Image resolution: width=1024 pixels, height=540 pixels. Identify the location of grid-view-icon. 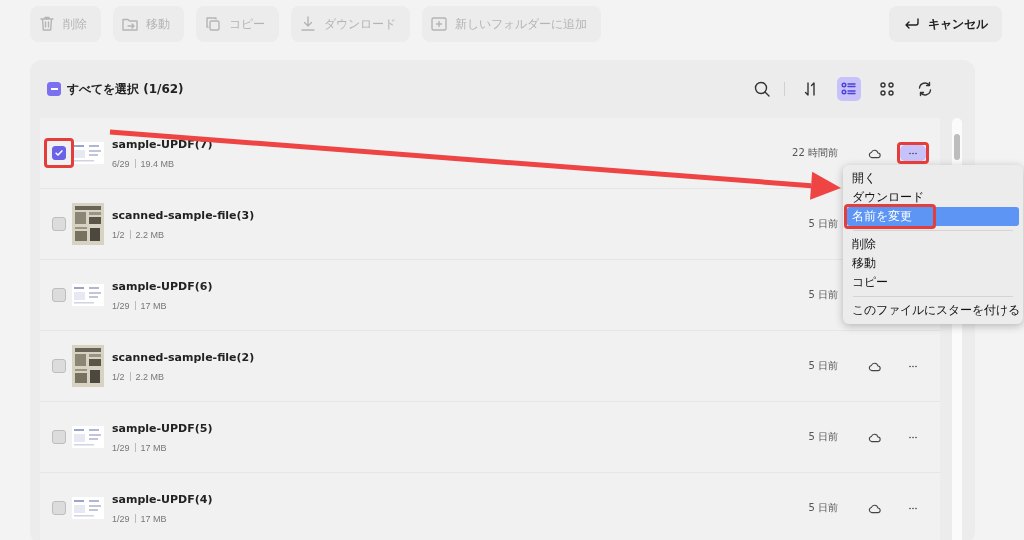
(887, 89).